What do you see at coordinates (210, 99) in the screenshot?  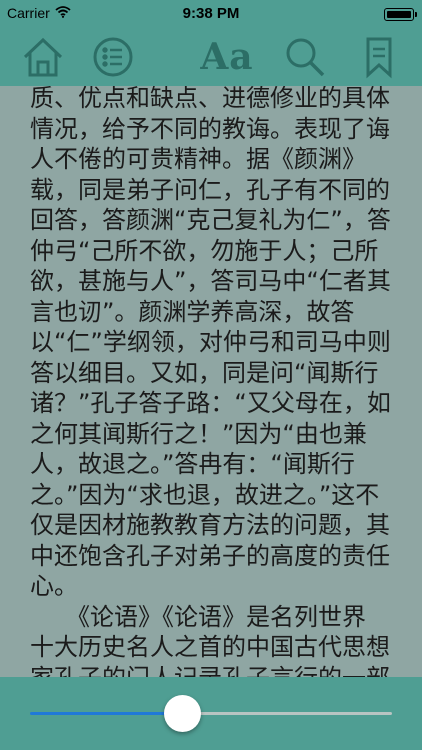 I see `text-line: 质、优点和缺点、进德修业的具体` at bounding box center [210, 99].